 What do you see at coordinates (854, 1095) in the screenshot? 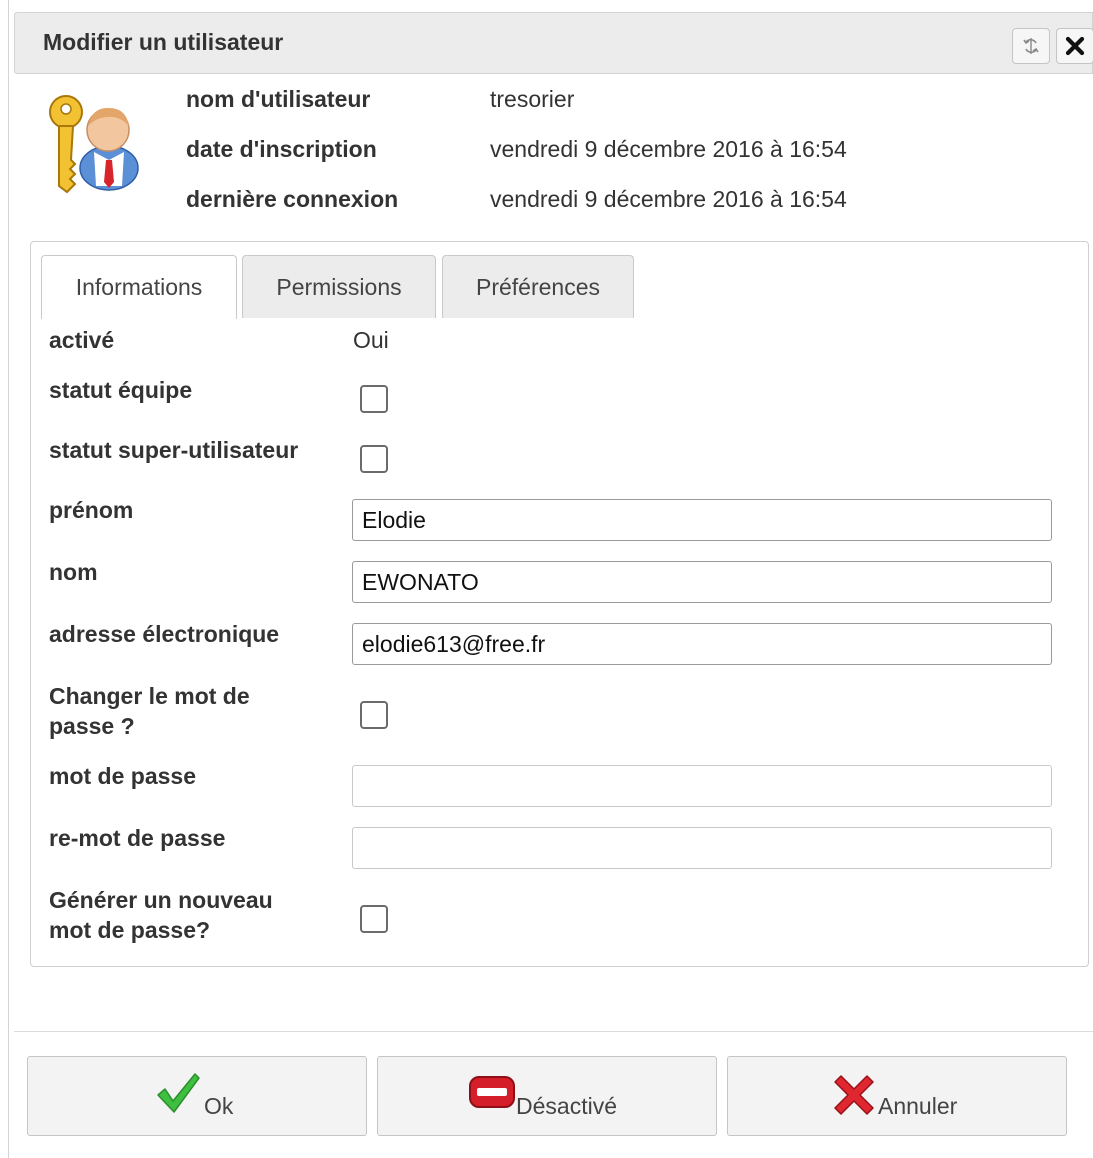
I see `cross-icon` at bounding box center [854, 1095].